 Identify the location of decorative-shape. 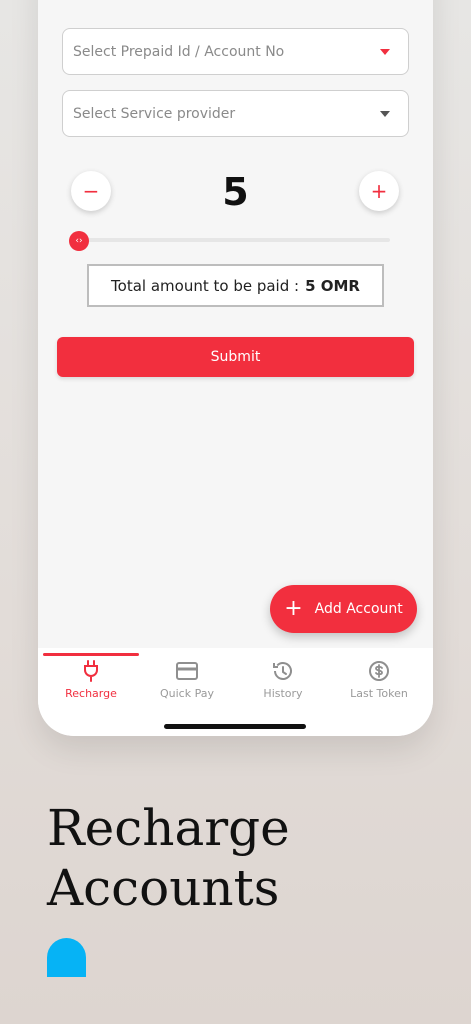
(66, 957).